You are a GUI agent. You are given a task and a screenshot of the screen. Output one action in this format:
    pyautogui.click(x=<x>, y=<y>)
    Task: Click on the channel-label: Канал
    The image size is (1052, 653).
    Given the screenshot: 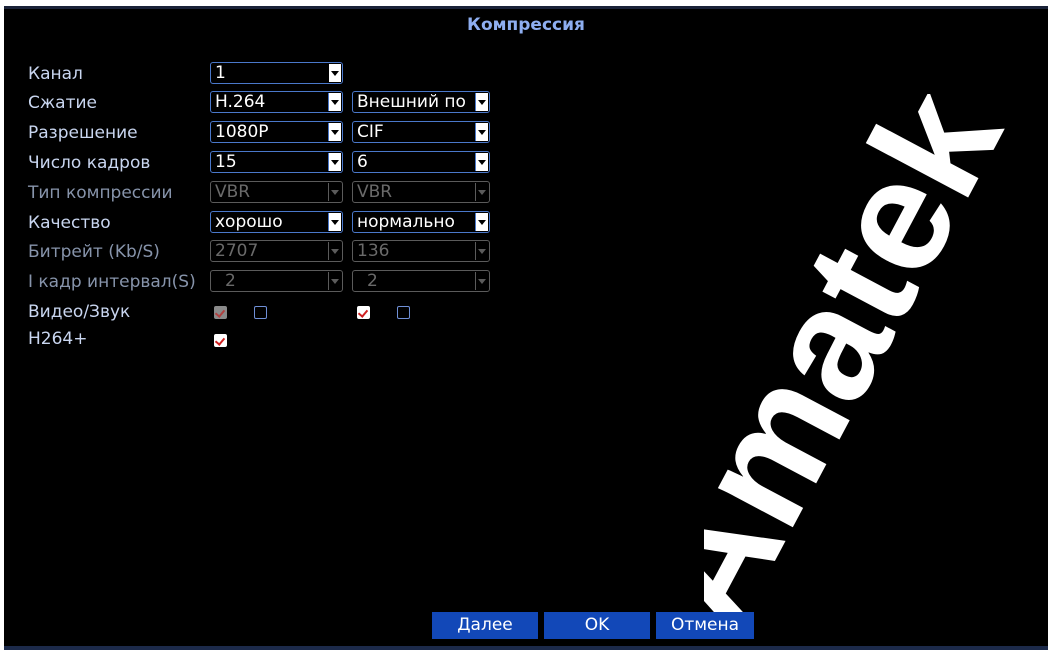 What is the action you would take?
    pyautogui.click(x=55, y=74)
    